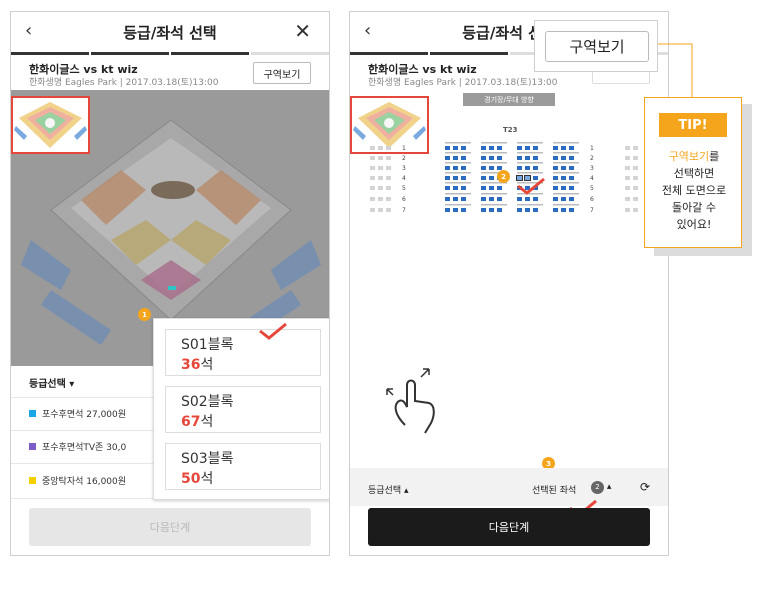  Describe the element at coordinates (509, 99) in the screenshot. I see `stage-direction-label: 경기장/무대 방향` at that location.